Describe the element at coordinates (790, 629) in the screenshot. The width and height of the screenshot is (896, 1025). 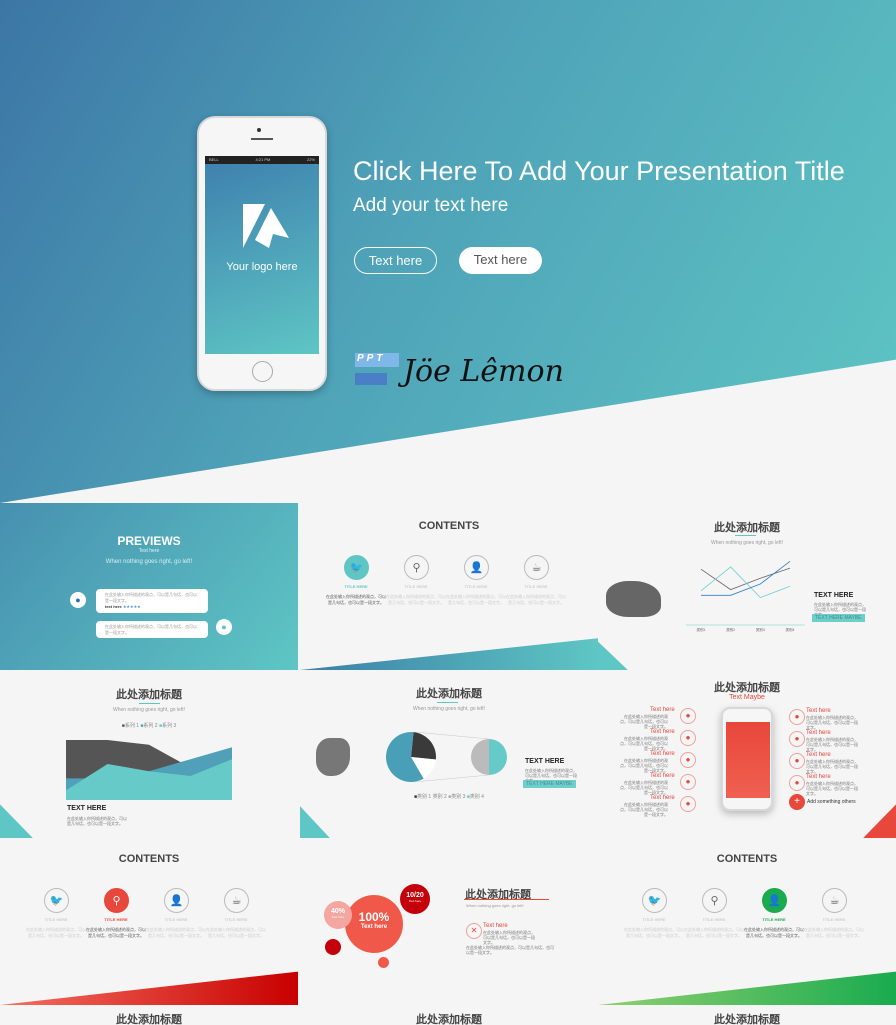
I see `x-tick-label: 类别4` at that location.